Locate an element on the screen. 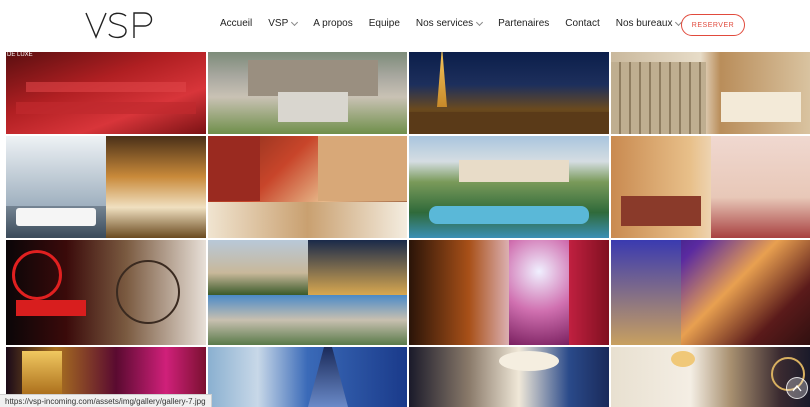 The image size is (810, 407). nav-nos-bureaux: Nos bureaux is located at coordinates (649, 23).